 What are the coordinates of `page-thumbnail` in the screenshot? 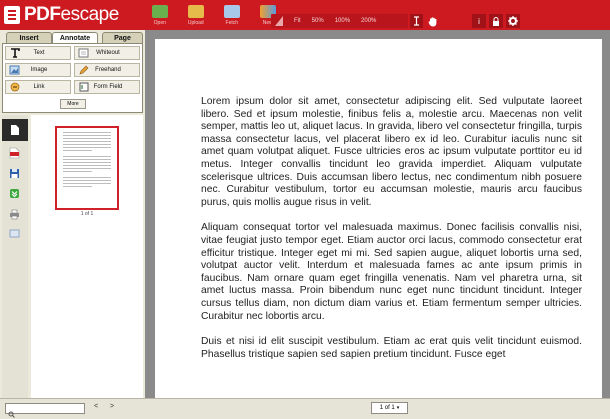 It's located at (87, 168).